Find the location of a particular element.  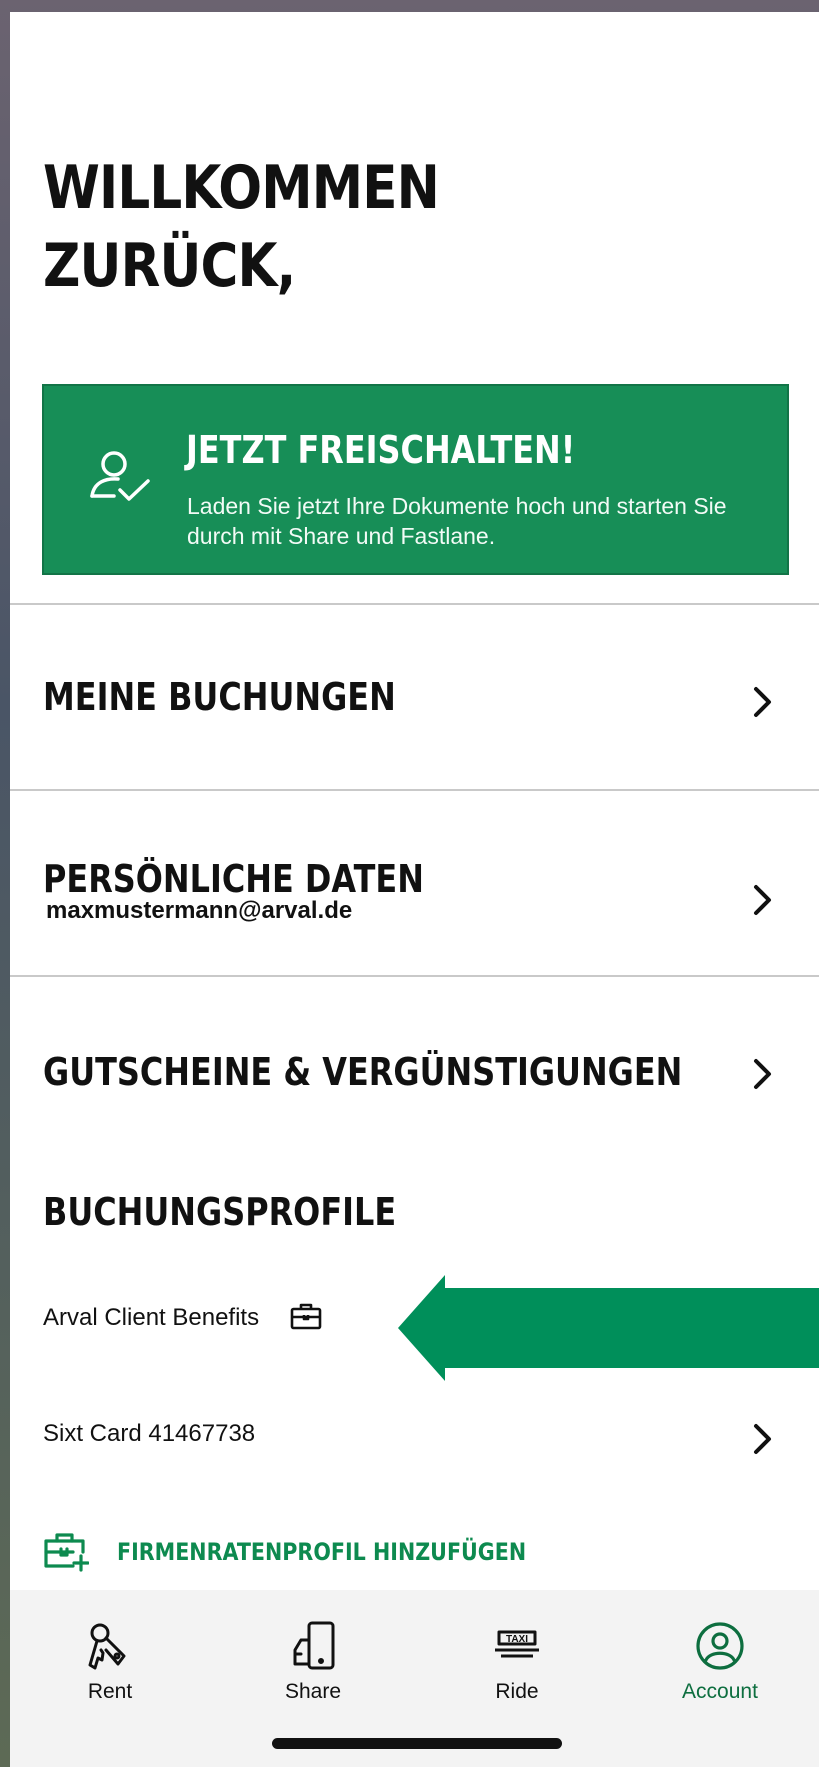

taxi-icon: TAXI is located at coordinates (517, 1644).